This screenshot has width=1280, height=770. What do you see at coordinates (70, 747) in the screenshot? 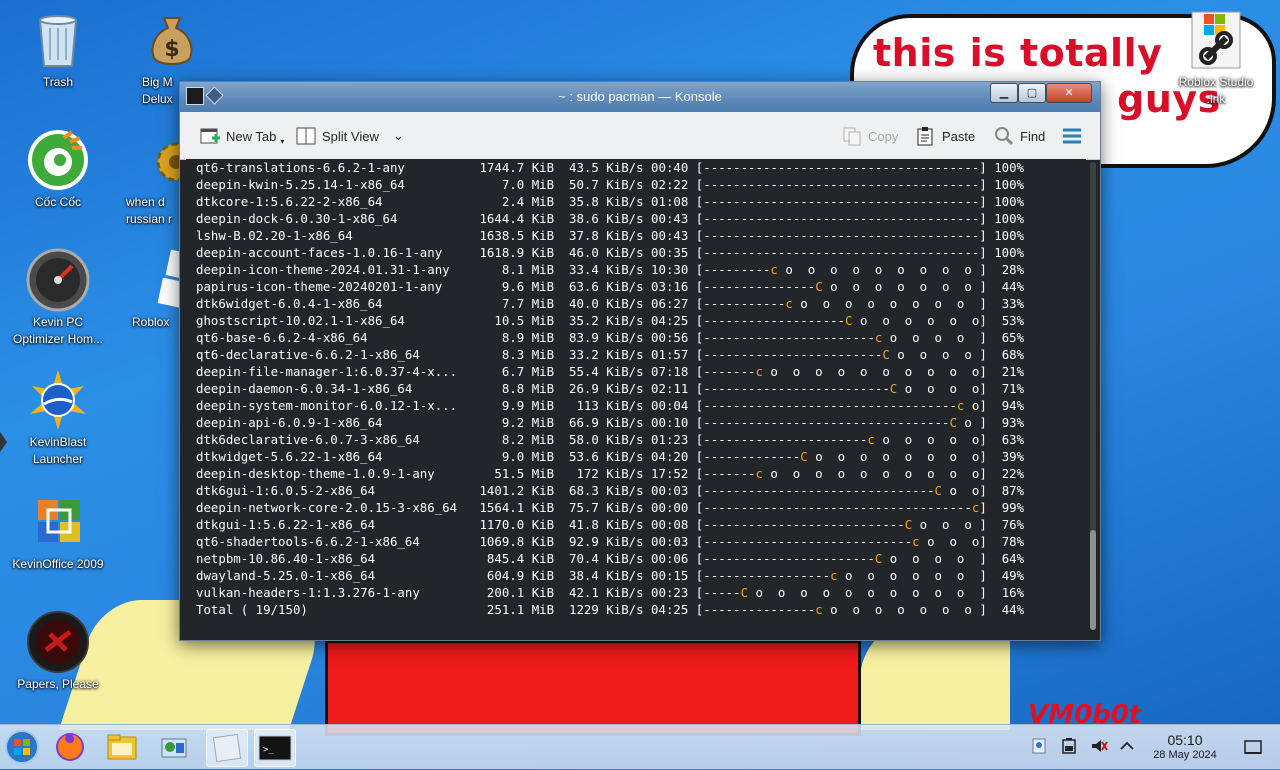
I see `firefox-icon` at bounding box center [70, 747].